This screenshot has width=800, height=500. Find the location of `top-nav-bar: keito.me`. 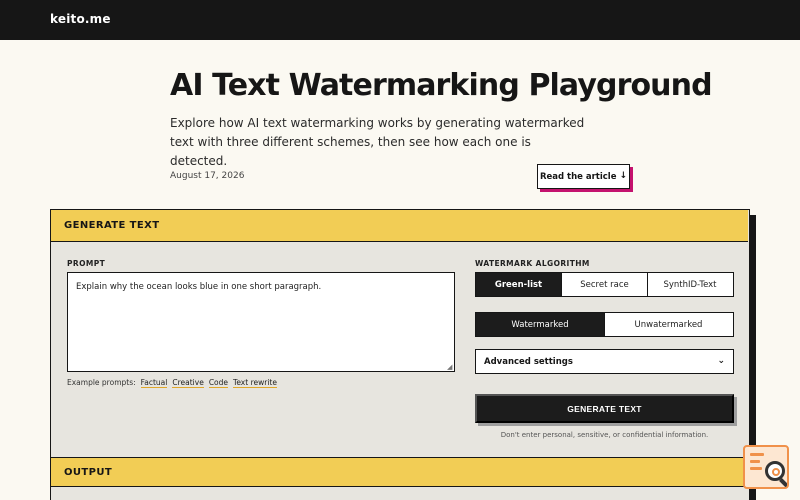

top-nav-bar: keito.me is located at coordinates (400, 20).